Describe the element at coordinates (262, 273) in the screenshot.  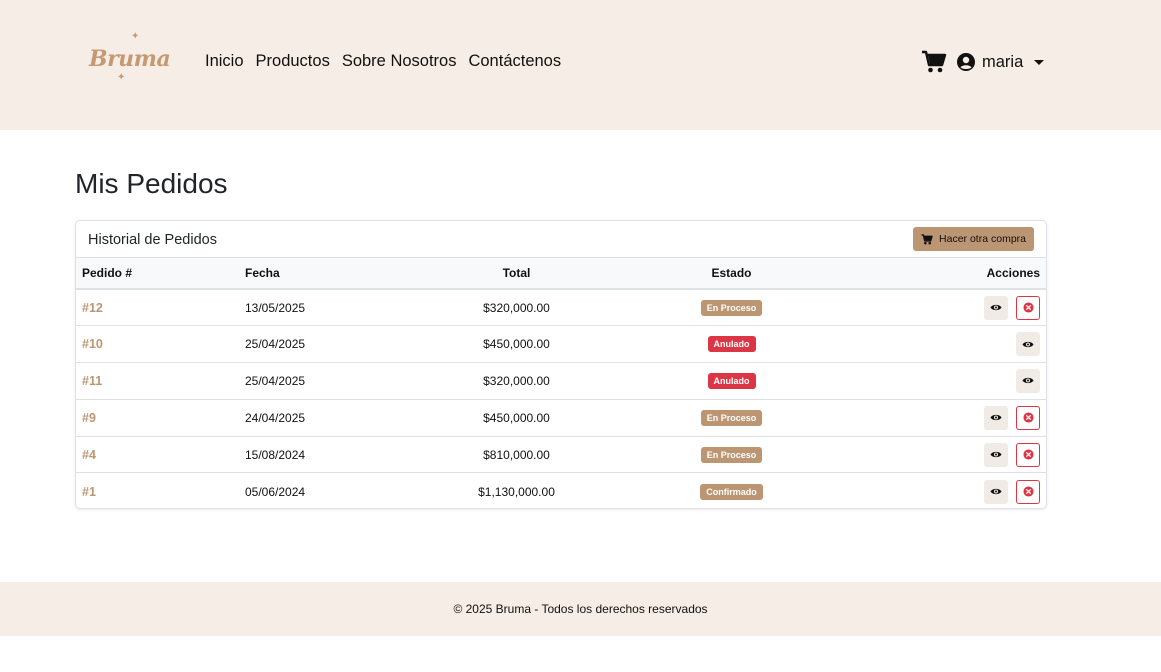
I see `header-date: Fecha` at that location.